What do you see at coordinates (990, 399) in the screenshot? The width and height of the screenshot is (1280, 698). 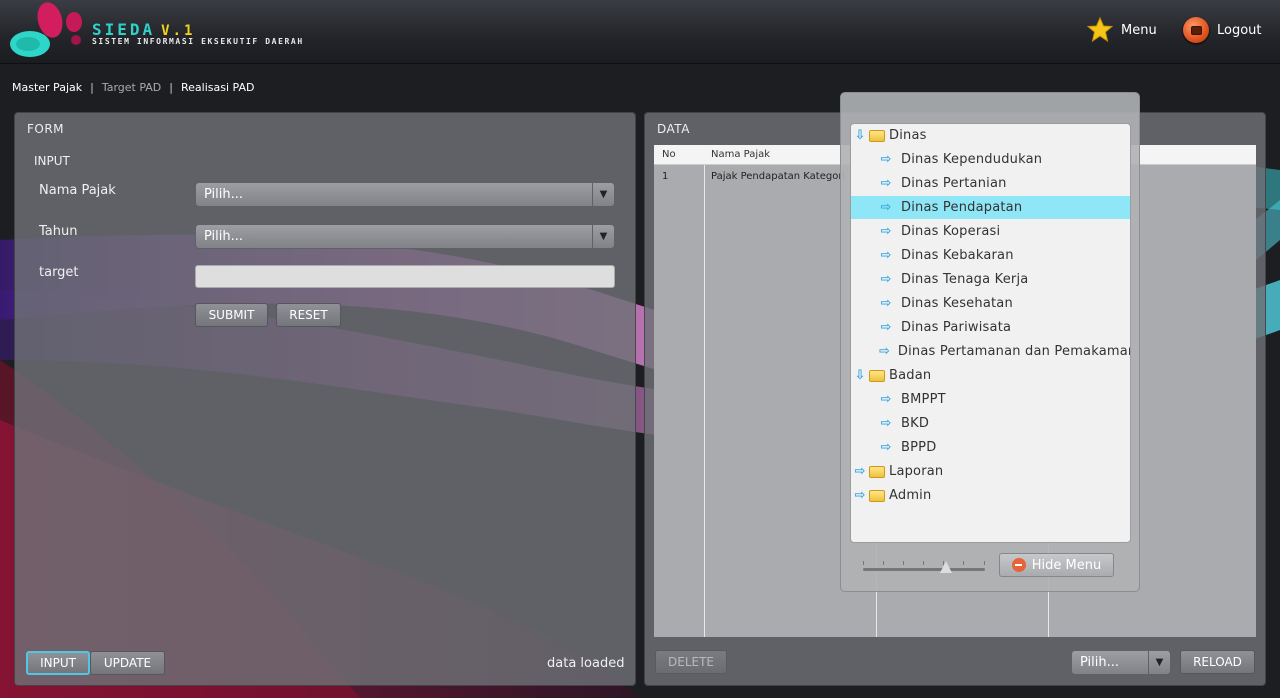 I see `tree-item-bmppt: ⇨ BMPPT` at bounding box center [990, 399].